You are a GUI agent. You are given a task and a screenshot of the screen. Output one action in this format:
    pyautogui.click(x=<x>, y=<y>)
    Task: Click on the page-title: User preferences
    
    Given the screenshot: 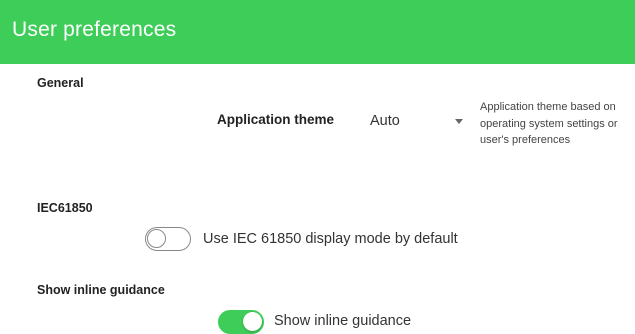 What is the action you would take?
    pyautogui.click(x=94, y=29)
    